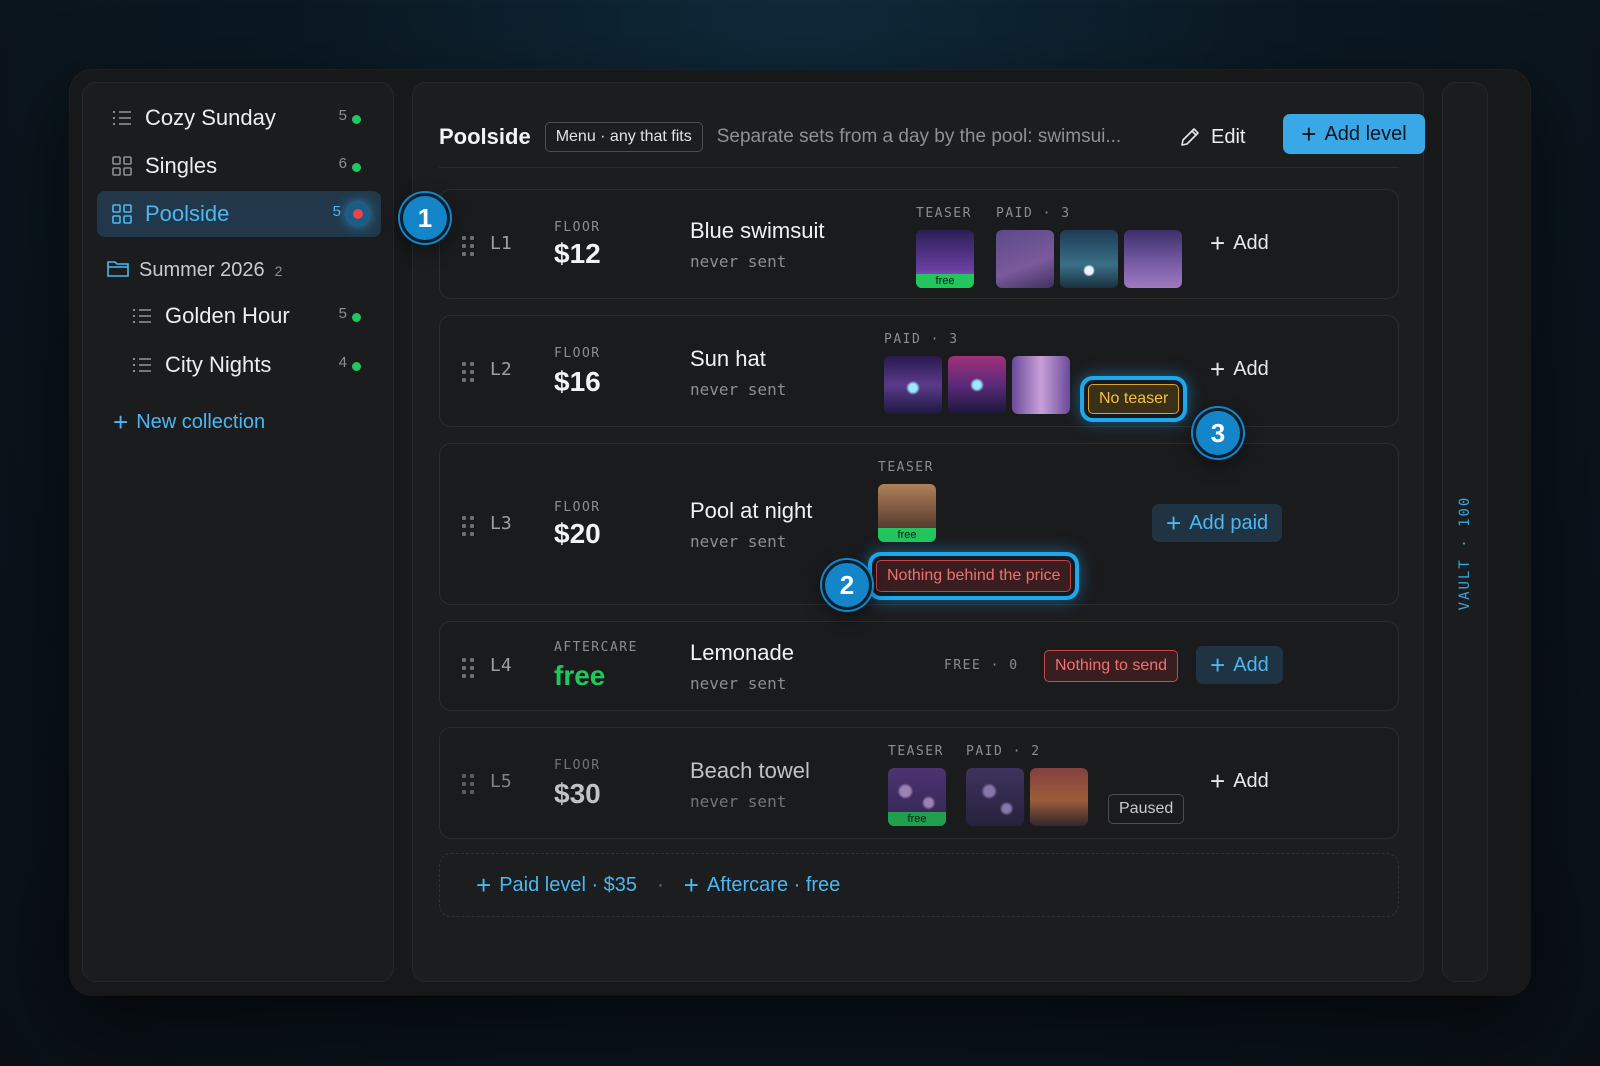 The width and height of the screenshot is (1600, 1066). What do you see at coordinates (501, 369) in the screenshot?
I see `level-id: L2` at bounding box center [501, 369].